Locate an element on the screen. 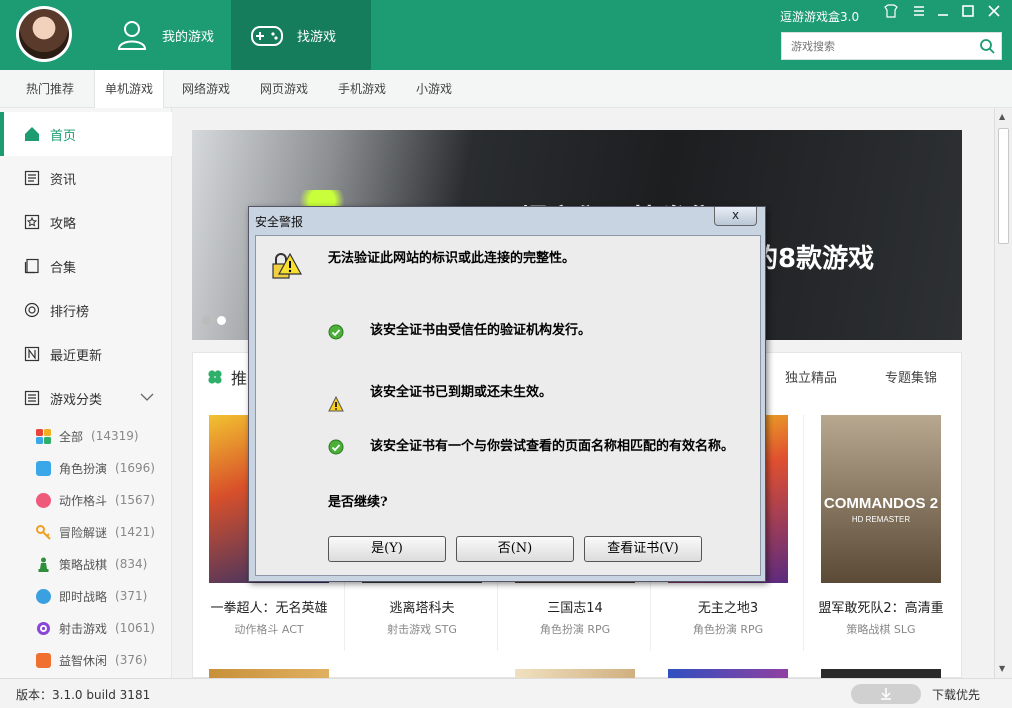 This screenshot has height=708, width=1012. subnav-mobile: 手机游戏 is located at coordinates (362, 89).